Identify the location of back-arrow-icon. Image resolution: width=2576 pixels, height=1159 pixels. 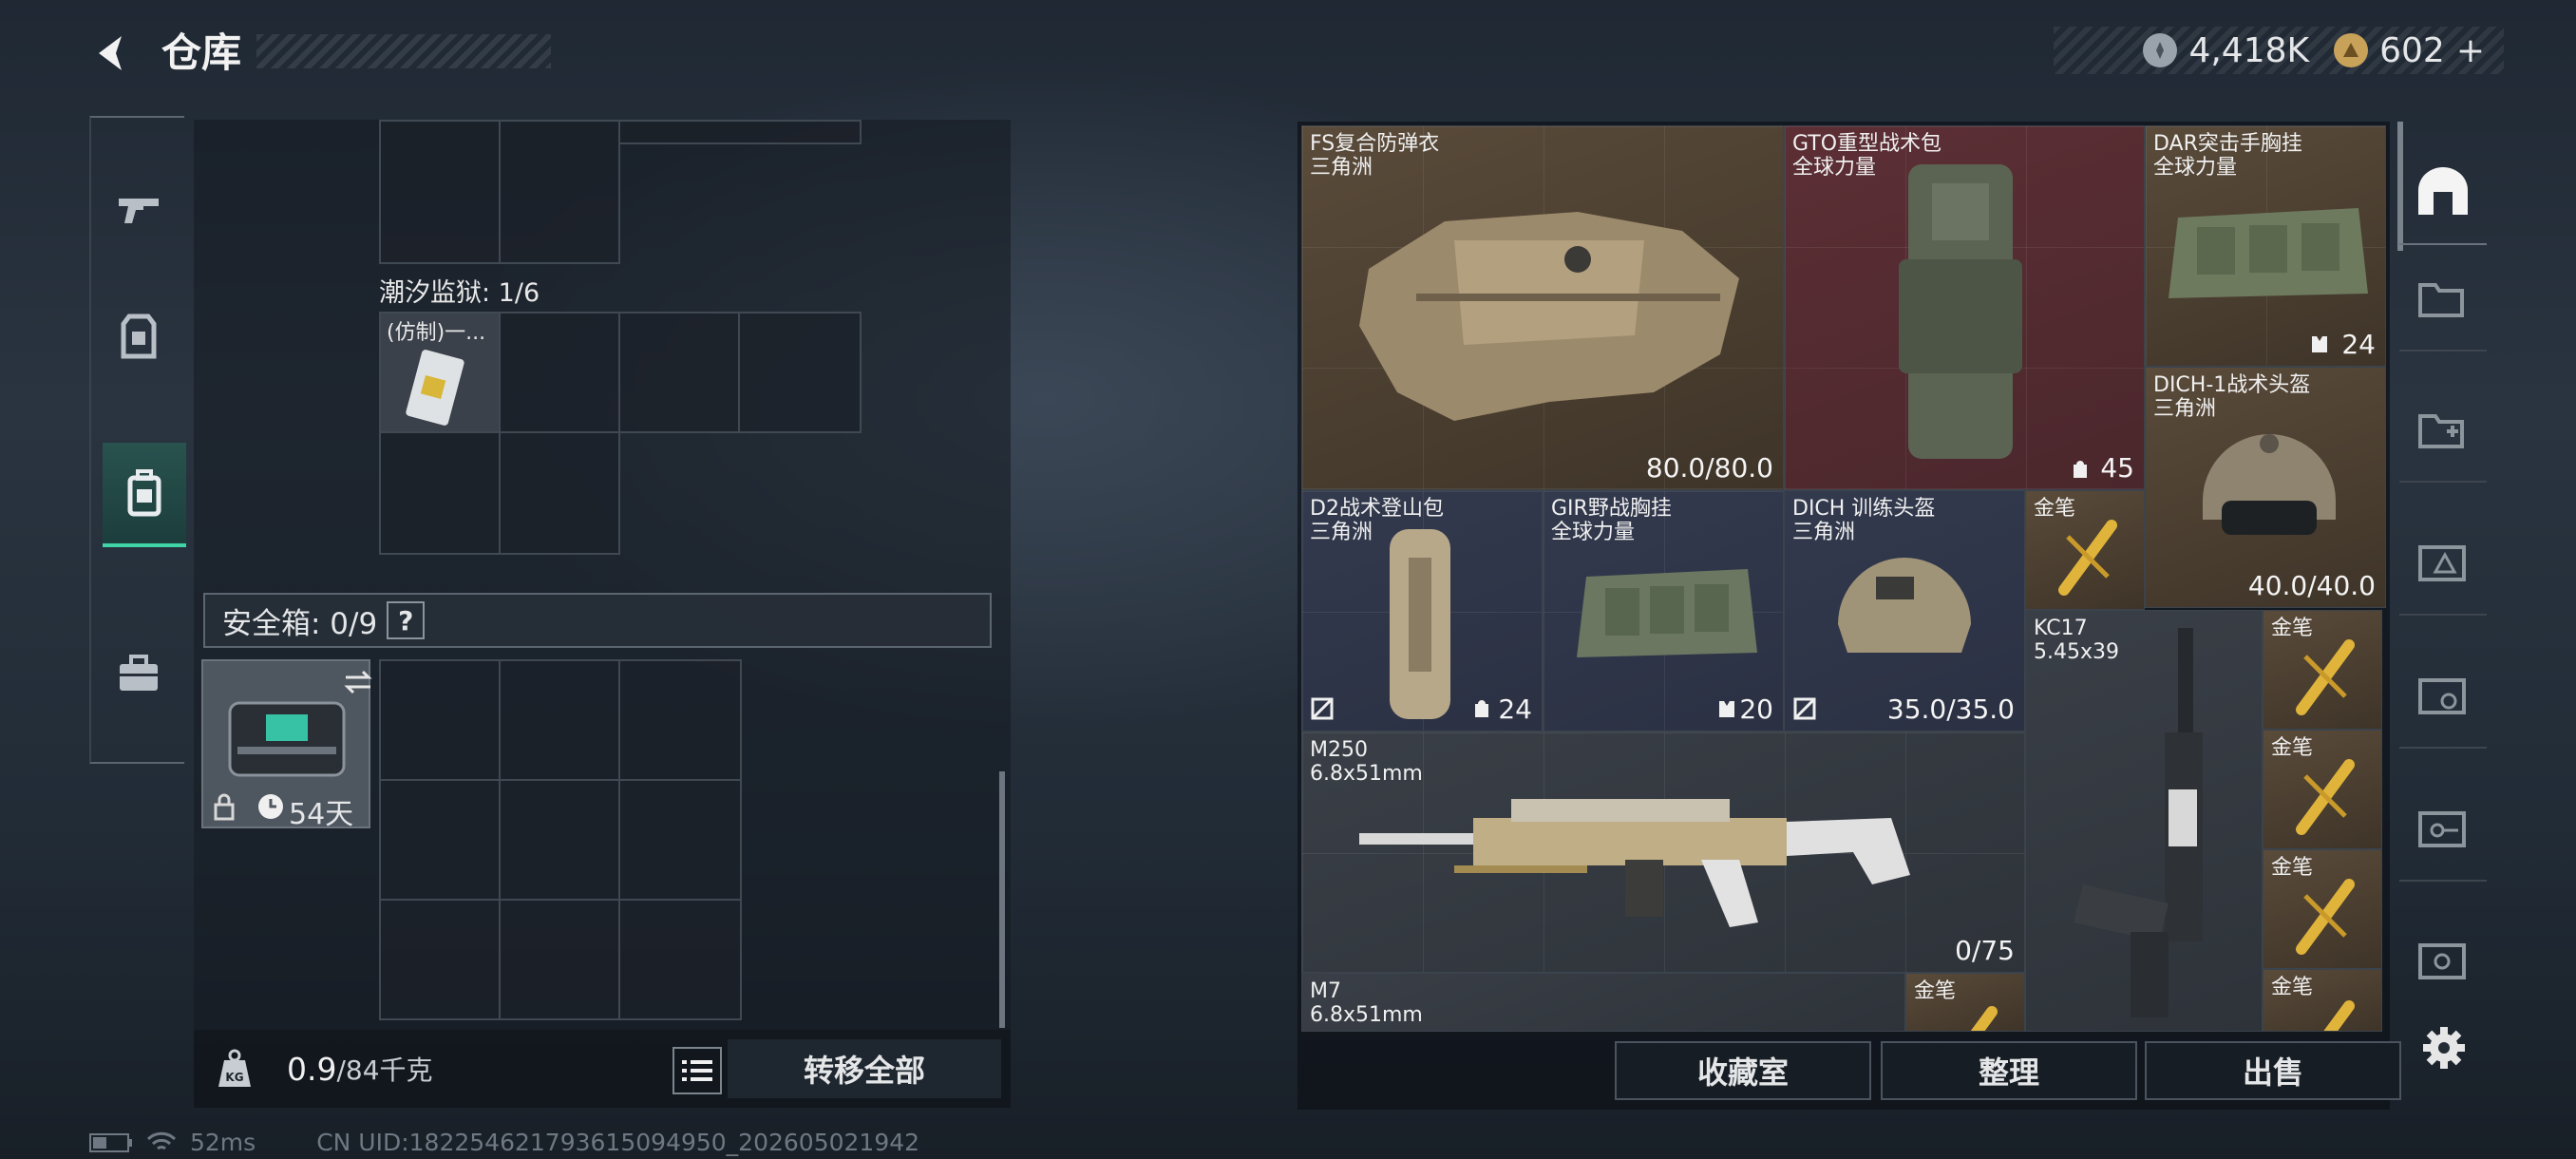
(110, 53).